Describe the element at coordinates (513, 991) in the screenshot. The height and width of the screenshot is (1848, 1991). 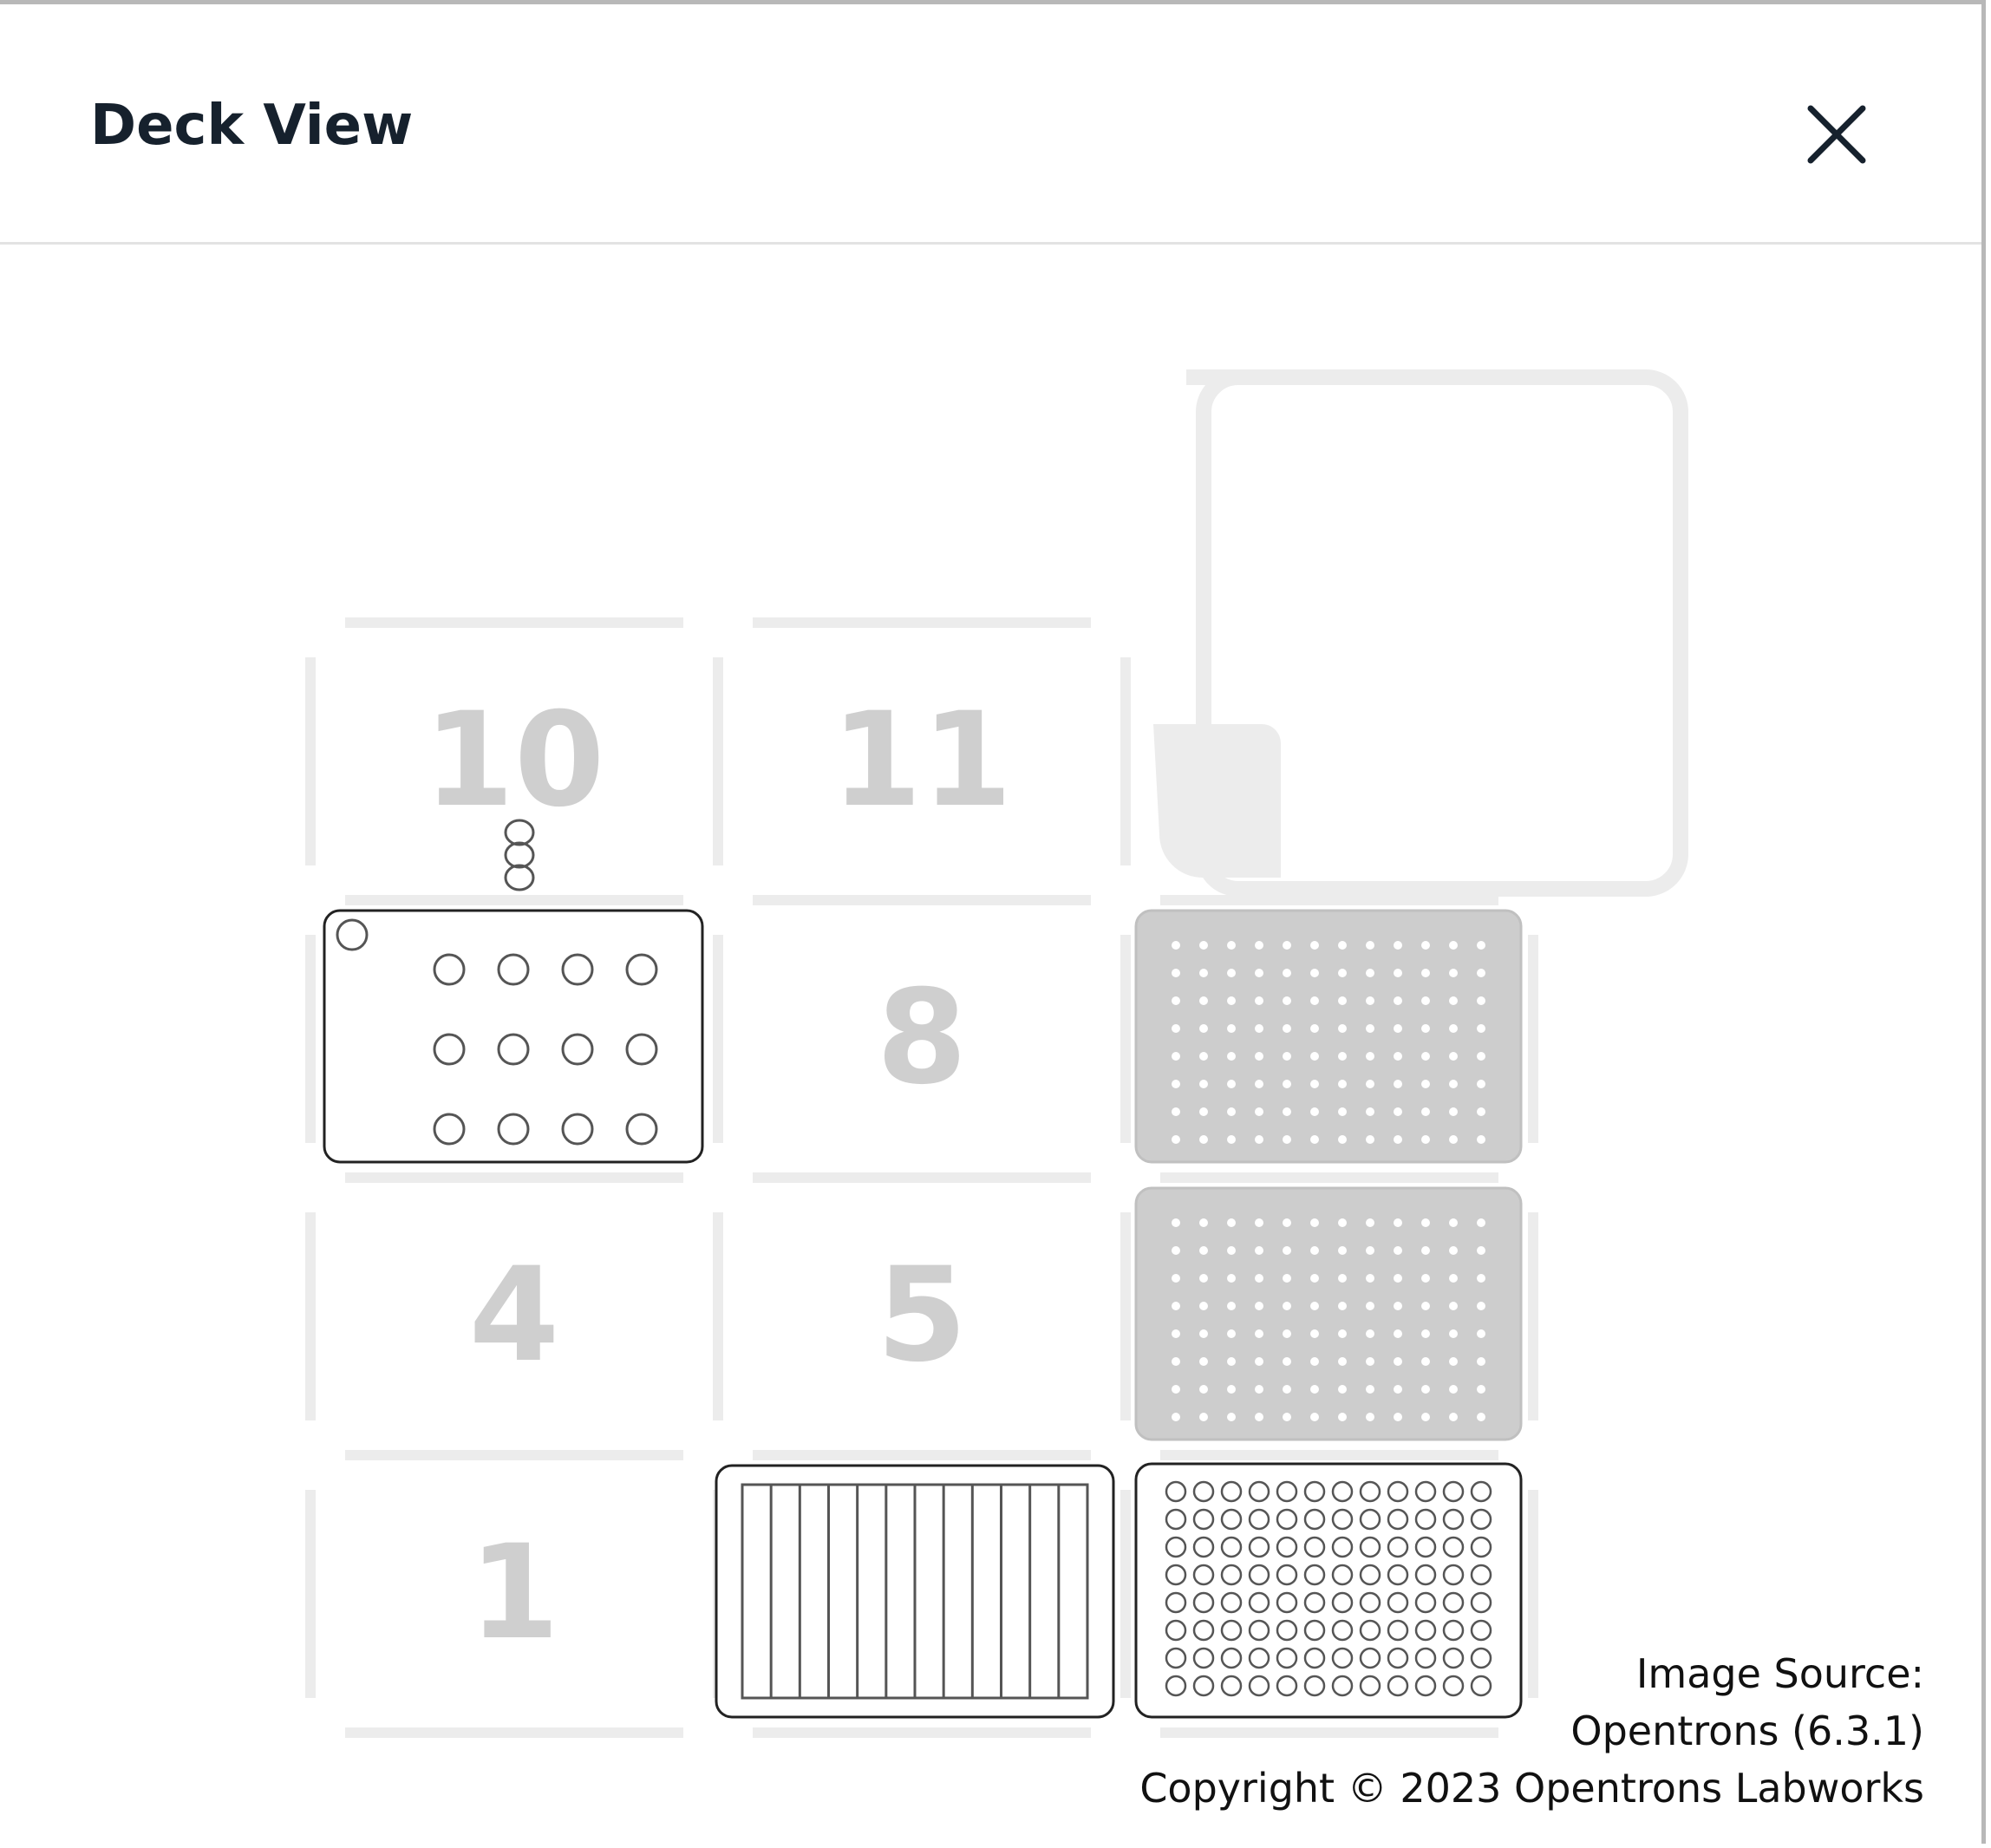
I see `labware-tube-rack` at that location.